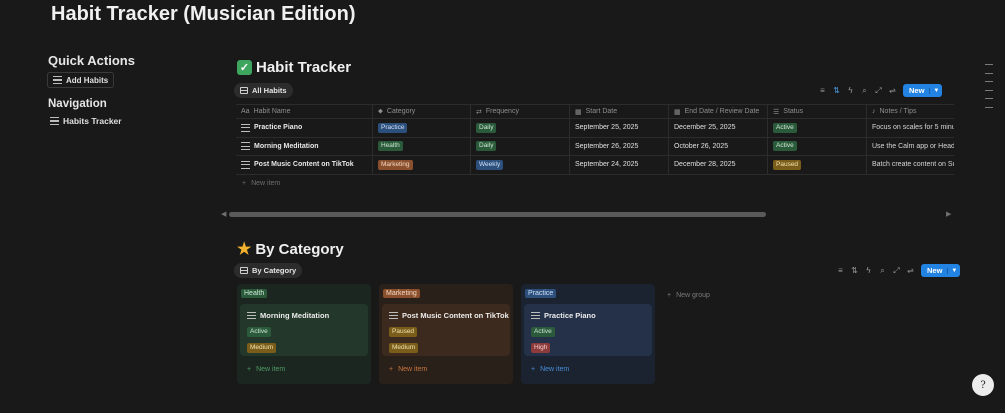 Image resolution: width=1005 pixels, height=413 pixels. Describe the element at coordinates (497, 214) in the screenshot. I see `horizontal-scrollbar` at that location.